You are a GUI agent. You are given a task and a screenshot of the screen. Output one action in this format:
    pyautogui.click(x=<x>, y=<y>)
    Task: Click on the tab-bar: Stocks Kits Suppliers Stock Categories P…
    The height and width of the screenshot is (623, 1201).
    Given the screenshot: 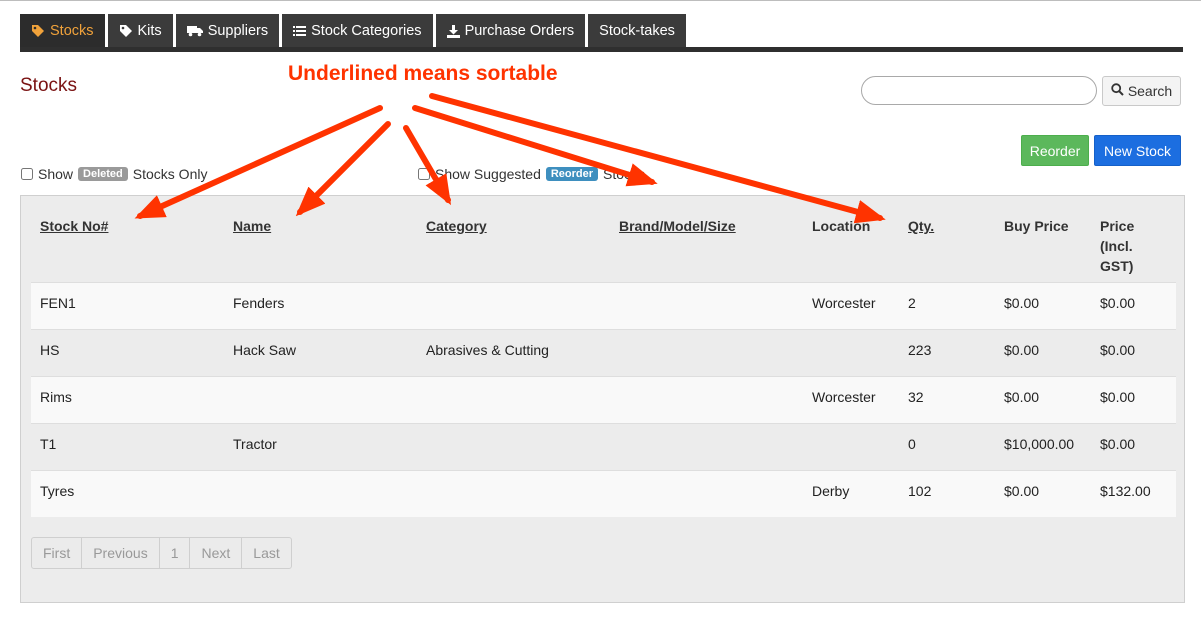 What is the action you would take?
    pyautogui.click(x=353, y=31)
    